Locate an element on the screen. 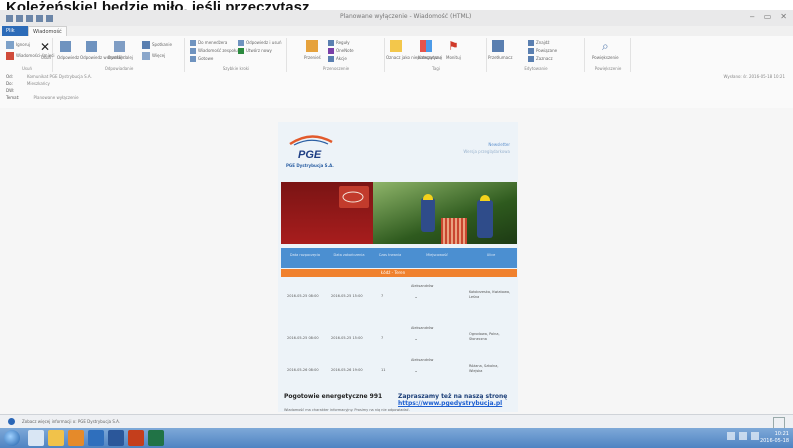 Image resolution: width=793 pixels, height=448 pixels. reply-delete-label: Odpowiedz i usuń is located at coordinates (264, 42).